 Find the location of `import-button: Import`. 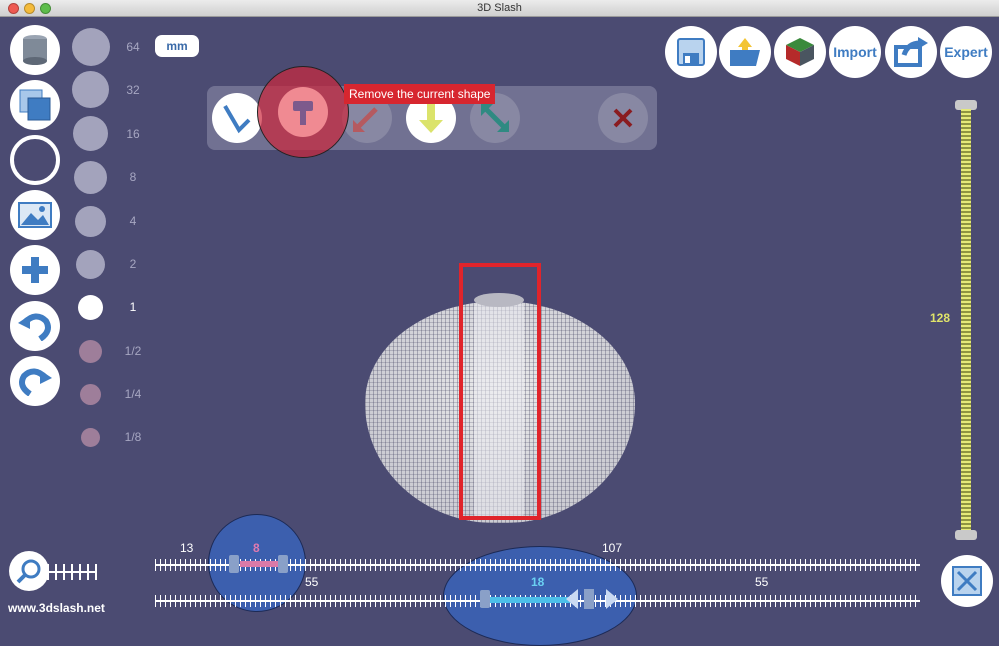

import-button: Import is located at coordinates (855, 52).